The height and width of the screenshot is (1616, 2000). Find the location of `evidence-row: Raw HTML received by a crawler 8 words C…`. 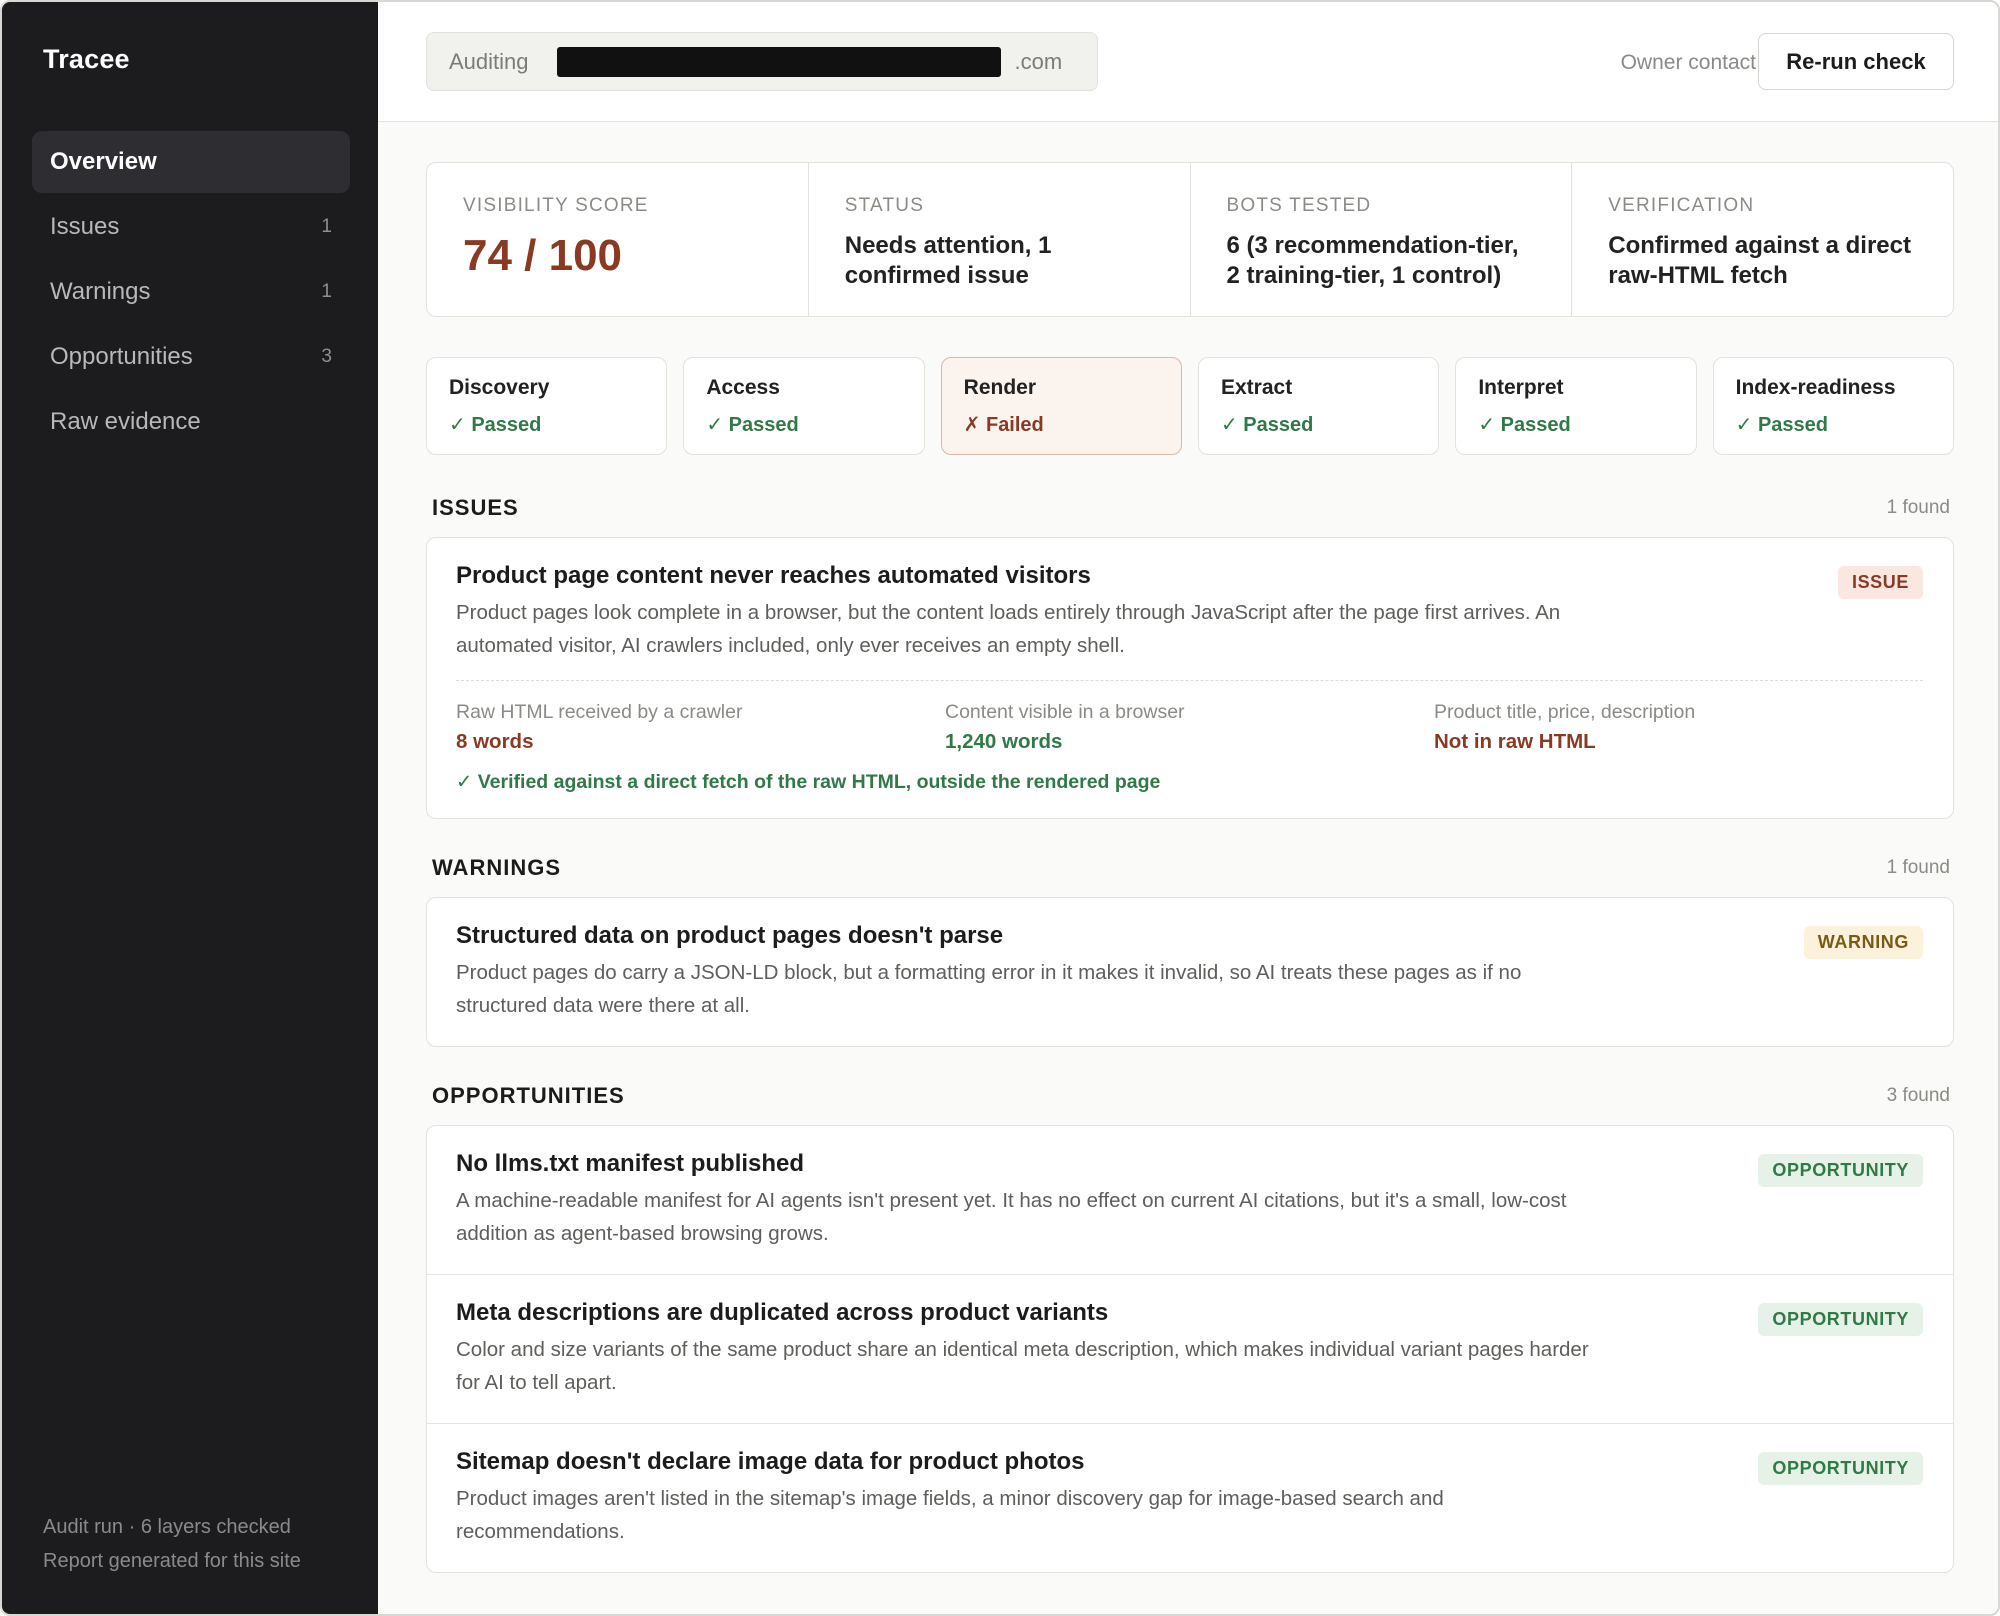

evidence-row: Raw HTML received by a crawler 8 words C… is located at coordinates (1189, 717).